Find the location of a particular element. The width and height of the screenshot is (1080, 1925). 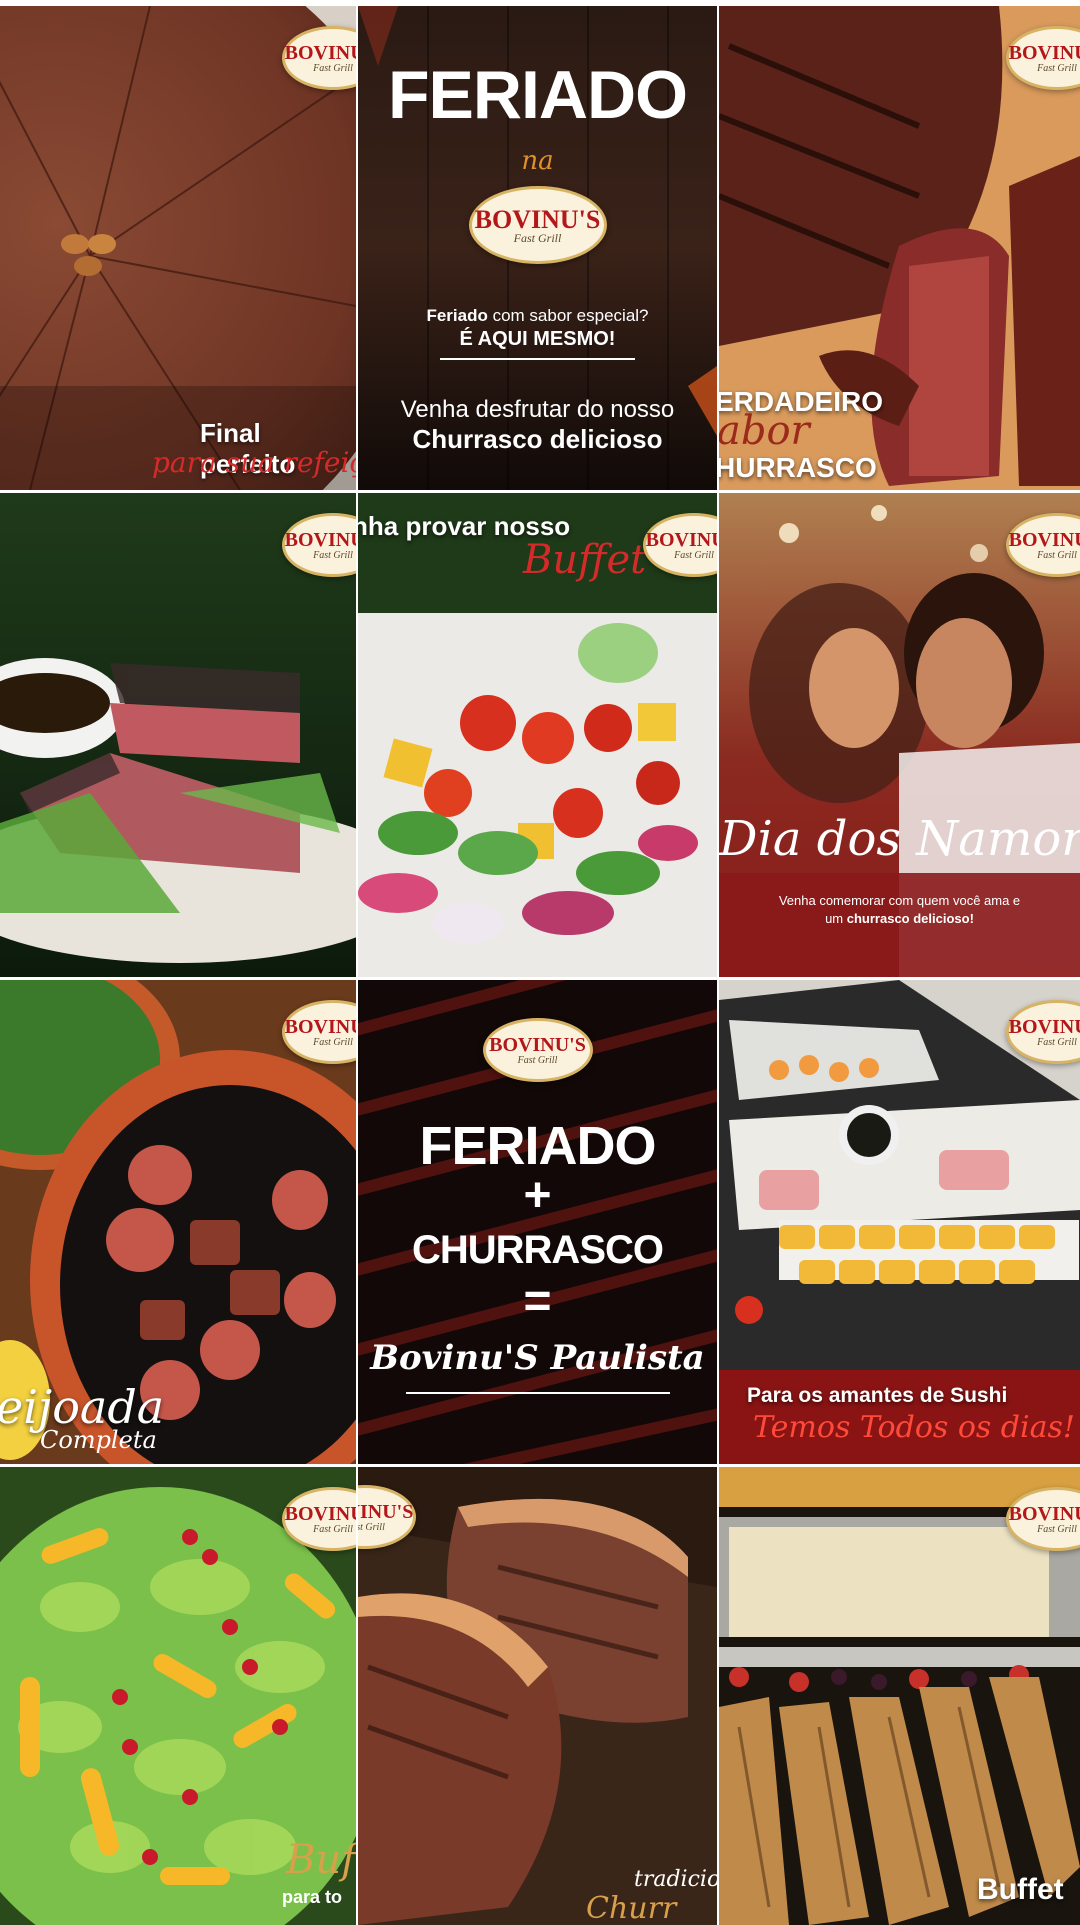

post-answer: É AQUI MESMO! is located at coordinates (537, 339).